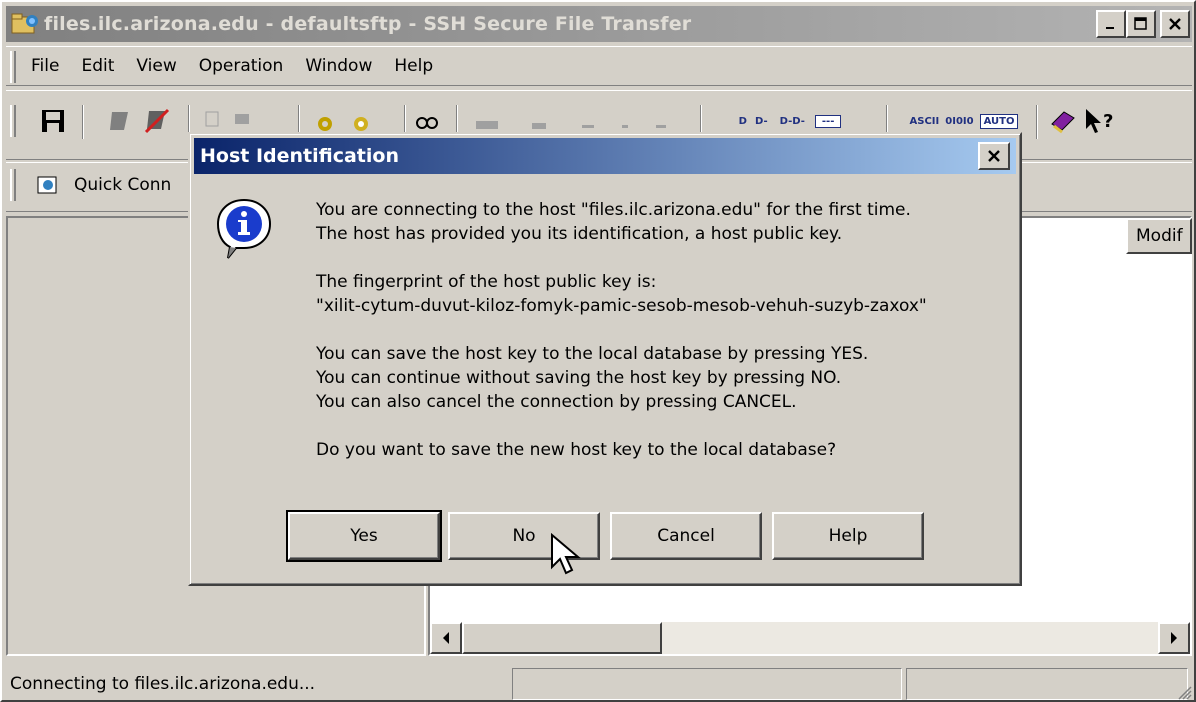  What do you see at coordinates (1111, 24) in the screenshot?
I see `minimize-button` at bounding box center [1111, 24].